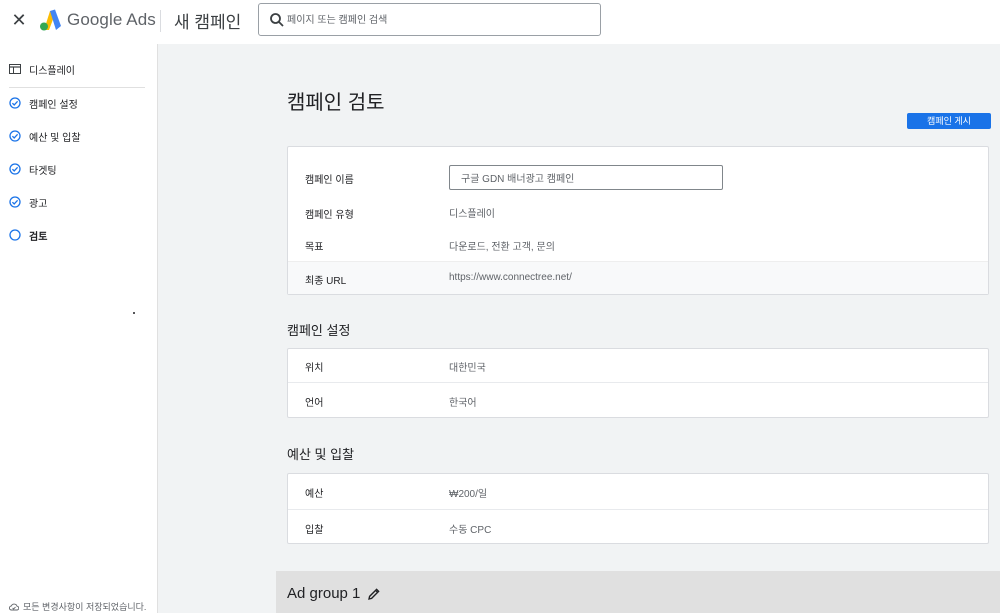 This screenshot has width=1000, height=613. I want to click on sidebar-item-targeting: 타겟팅, so click(79, 169).